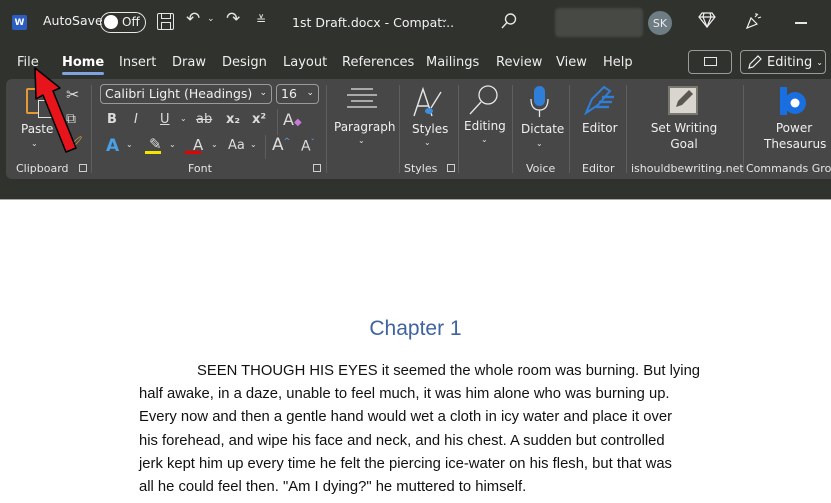  I want to click on autosave-toggle: Off, so click(123, 22).